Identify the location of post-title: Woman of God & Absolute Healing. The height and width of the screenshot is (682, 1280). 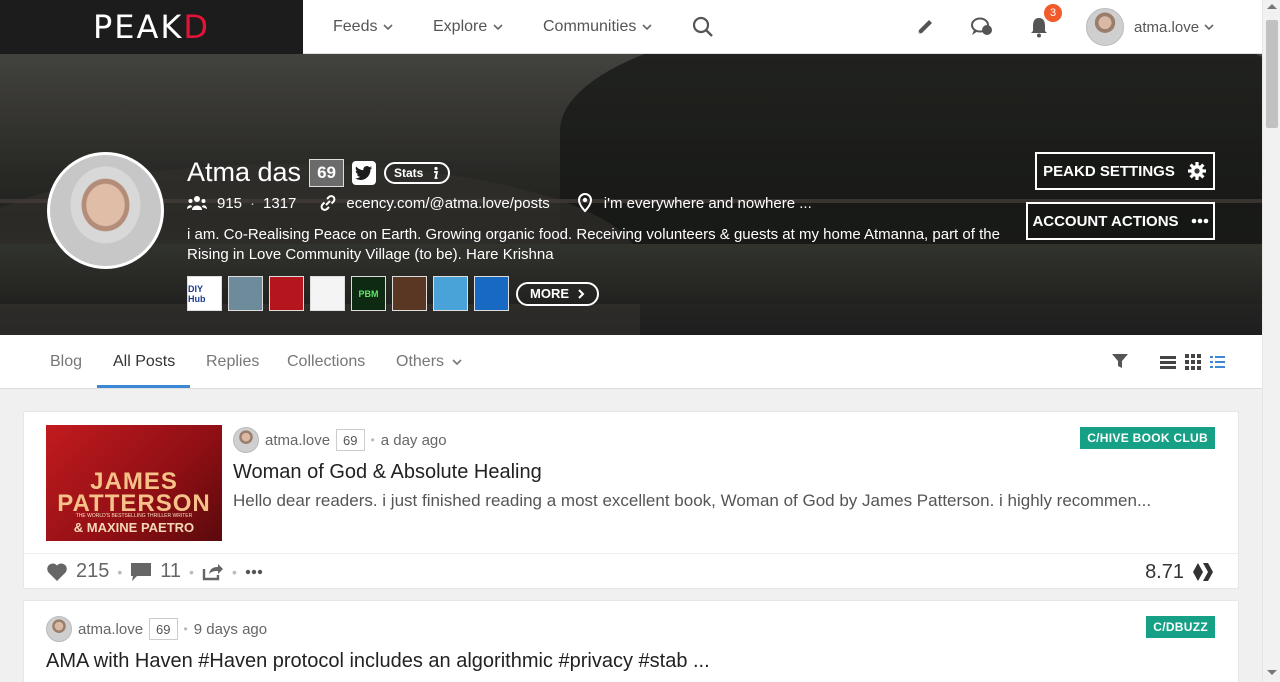
(387, 472).